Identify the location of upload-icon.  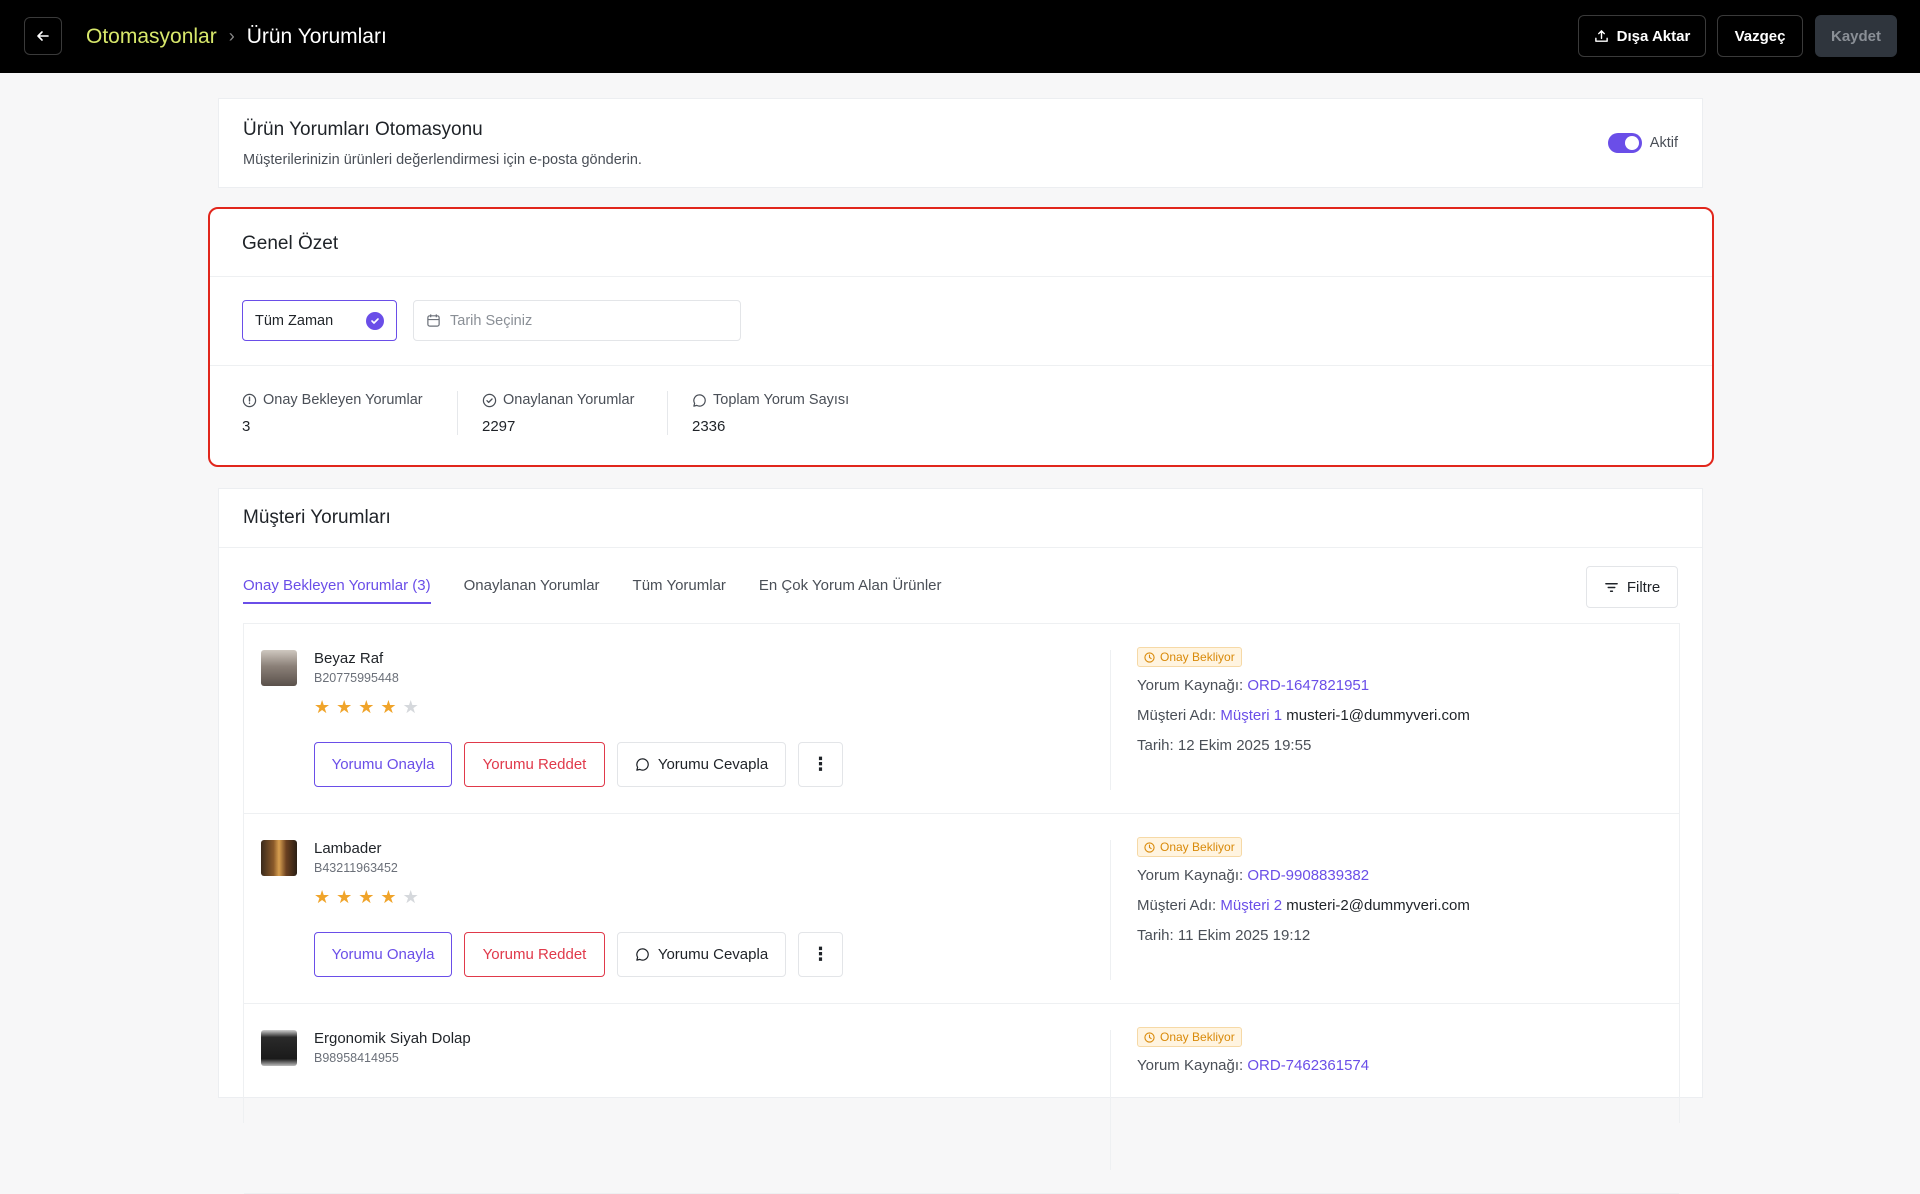
(1601, 35).